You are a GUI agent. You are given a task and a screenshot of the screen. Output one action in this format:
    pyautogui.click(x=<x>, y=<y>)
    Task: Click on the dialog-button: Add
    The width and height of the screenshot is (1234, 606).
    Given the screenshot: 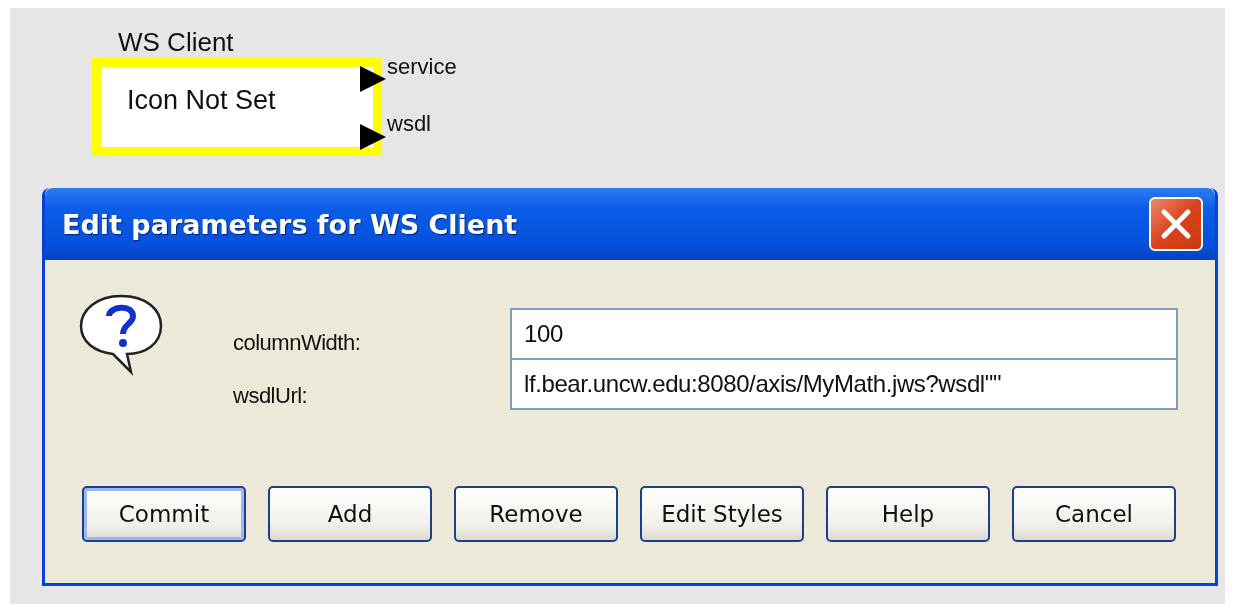 What is the action you would take?
    pyautogui.click(x=350, y=514)
    